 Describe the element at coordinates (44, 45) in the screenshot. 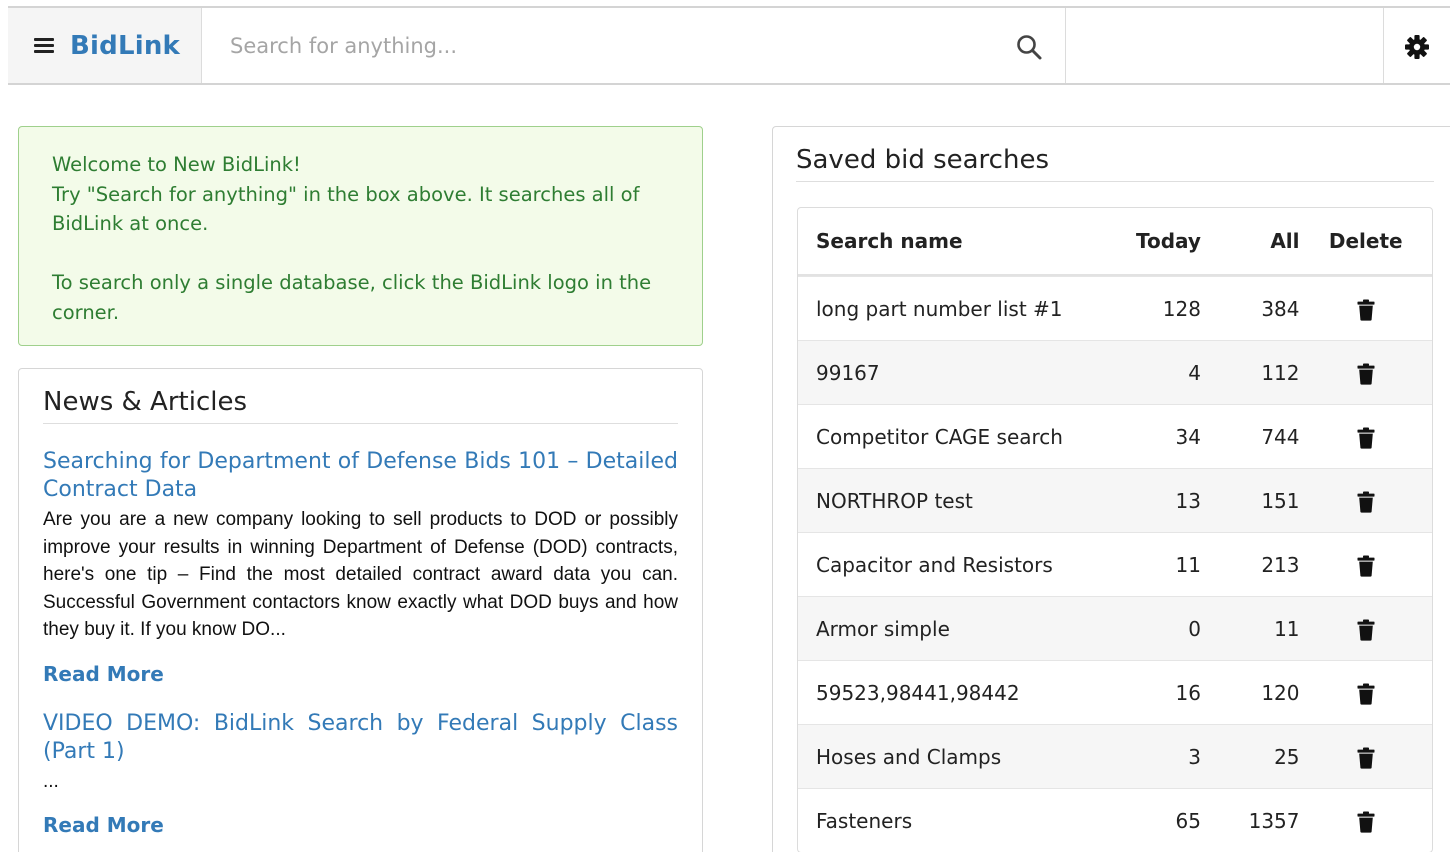

I see `hamburger-icon` at that location.